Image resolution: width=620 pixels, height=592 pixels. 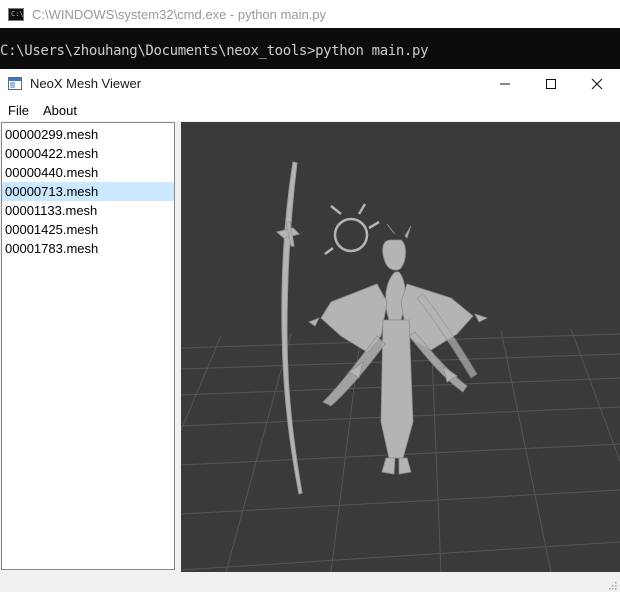 I want to click on maximize-button, so click(x=551, y=84).